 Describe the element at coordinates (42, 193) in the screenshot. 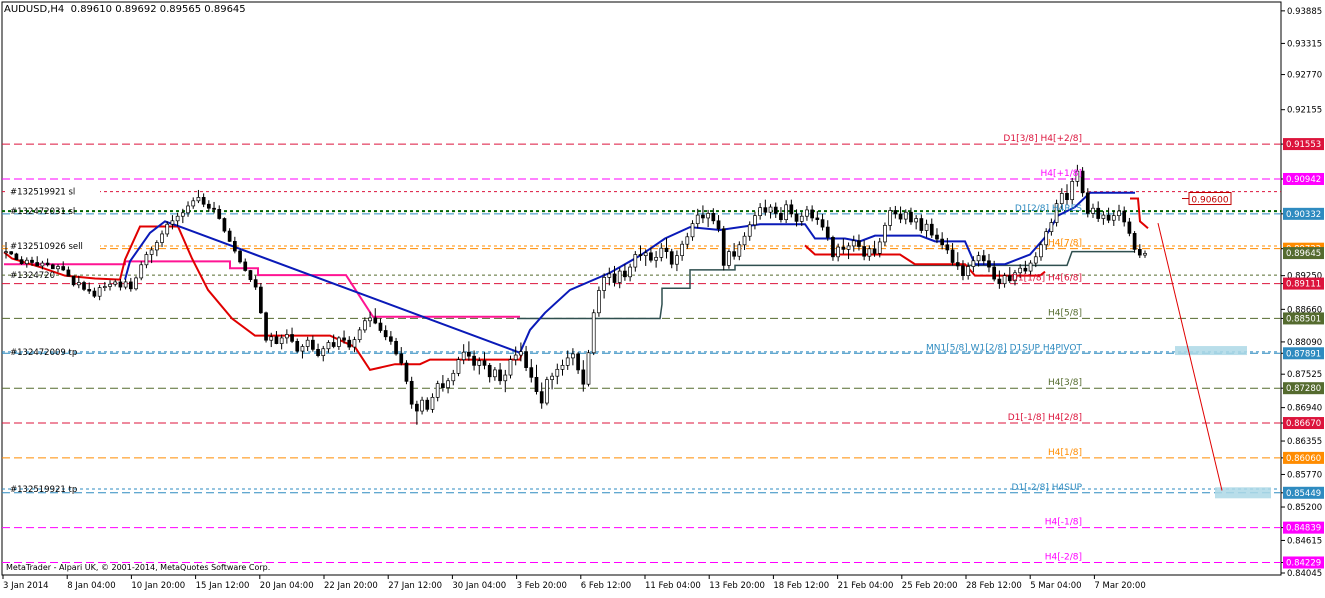

I see `order-label: #132519921 sl` at that location.